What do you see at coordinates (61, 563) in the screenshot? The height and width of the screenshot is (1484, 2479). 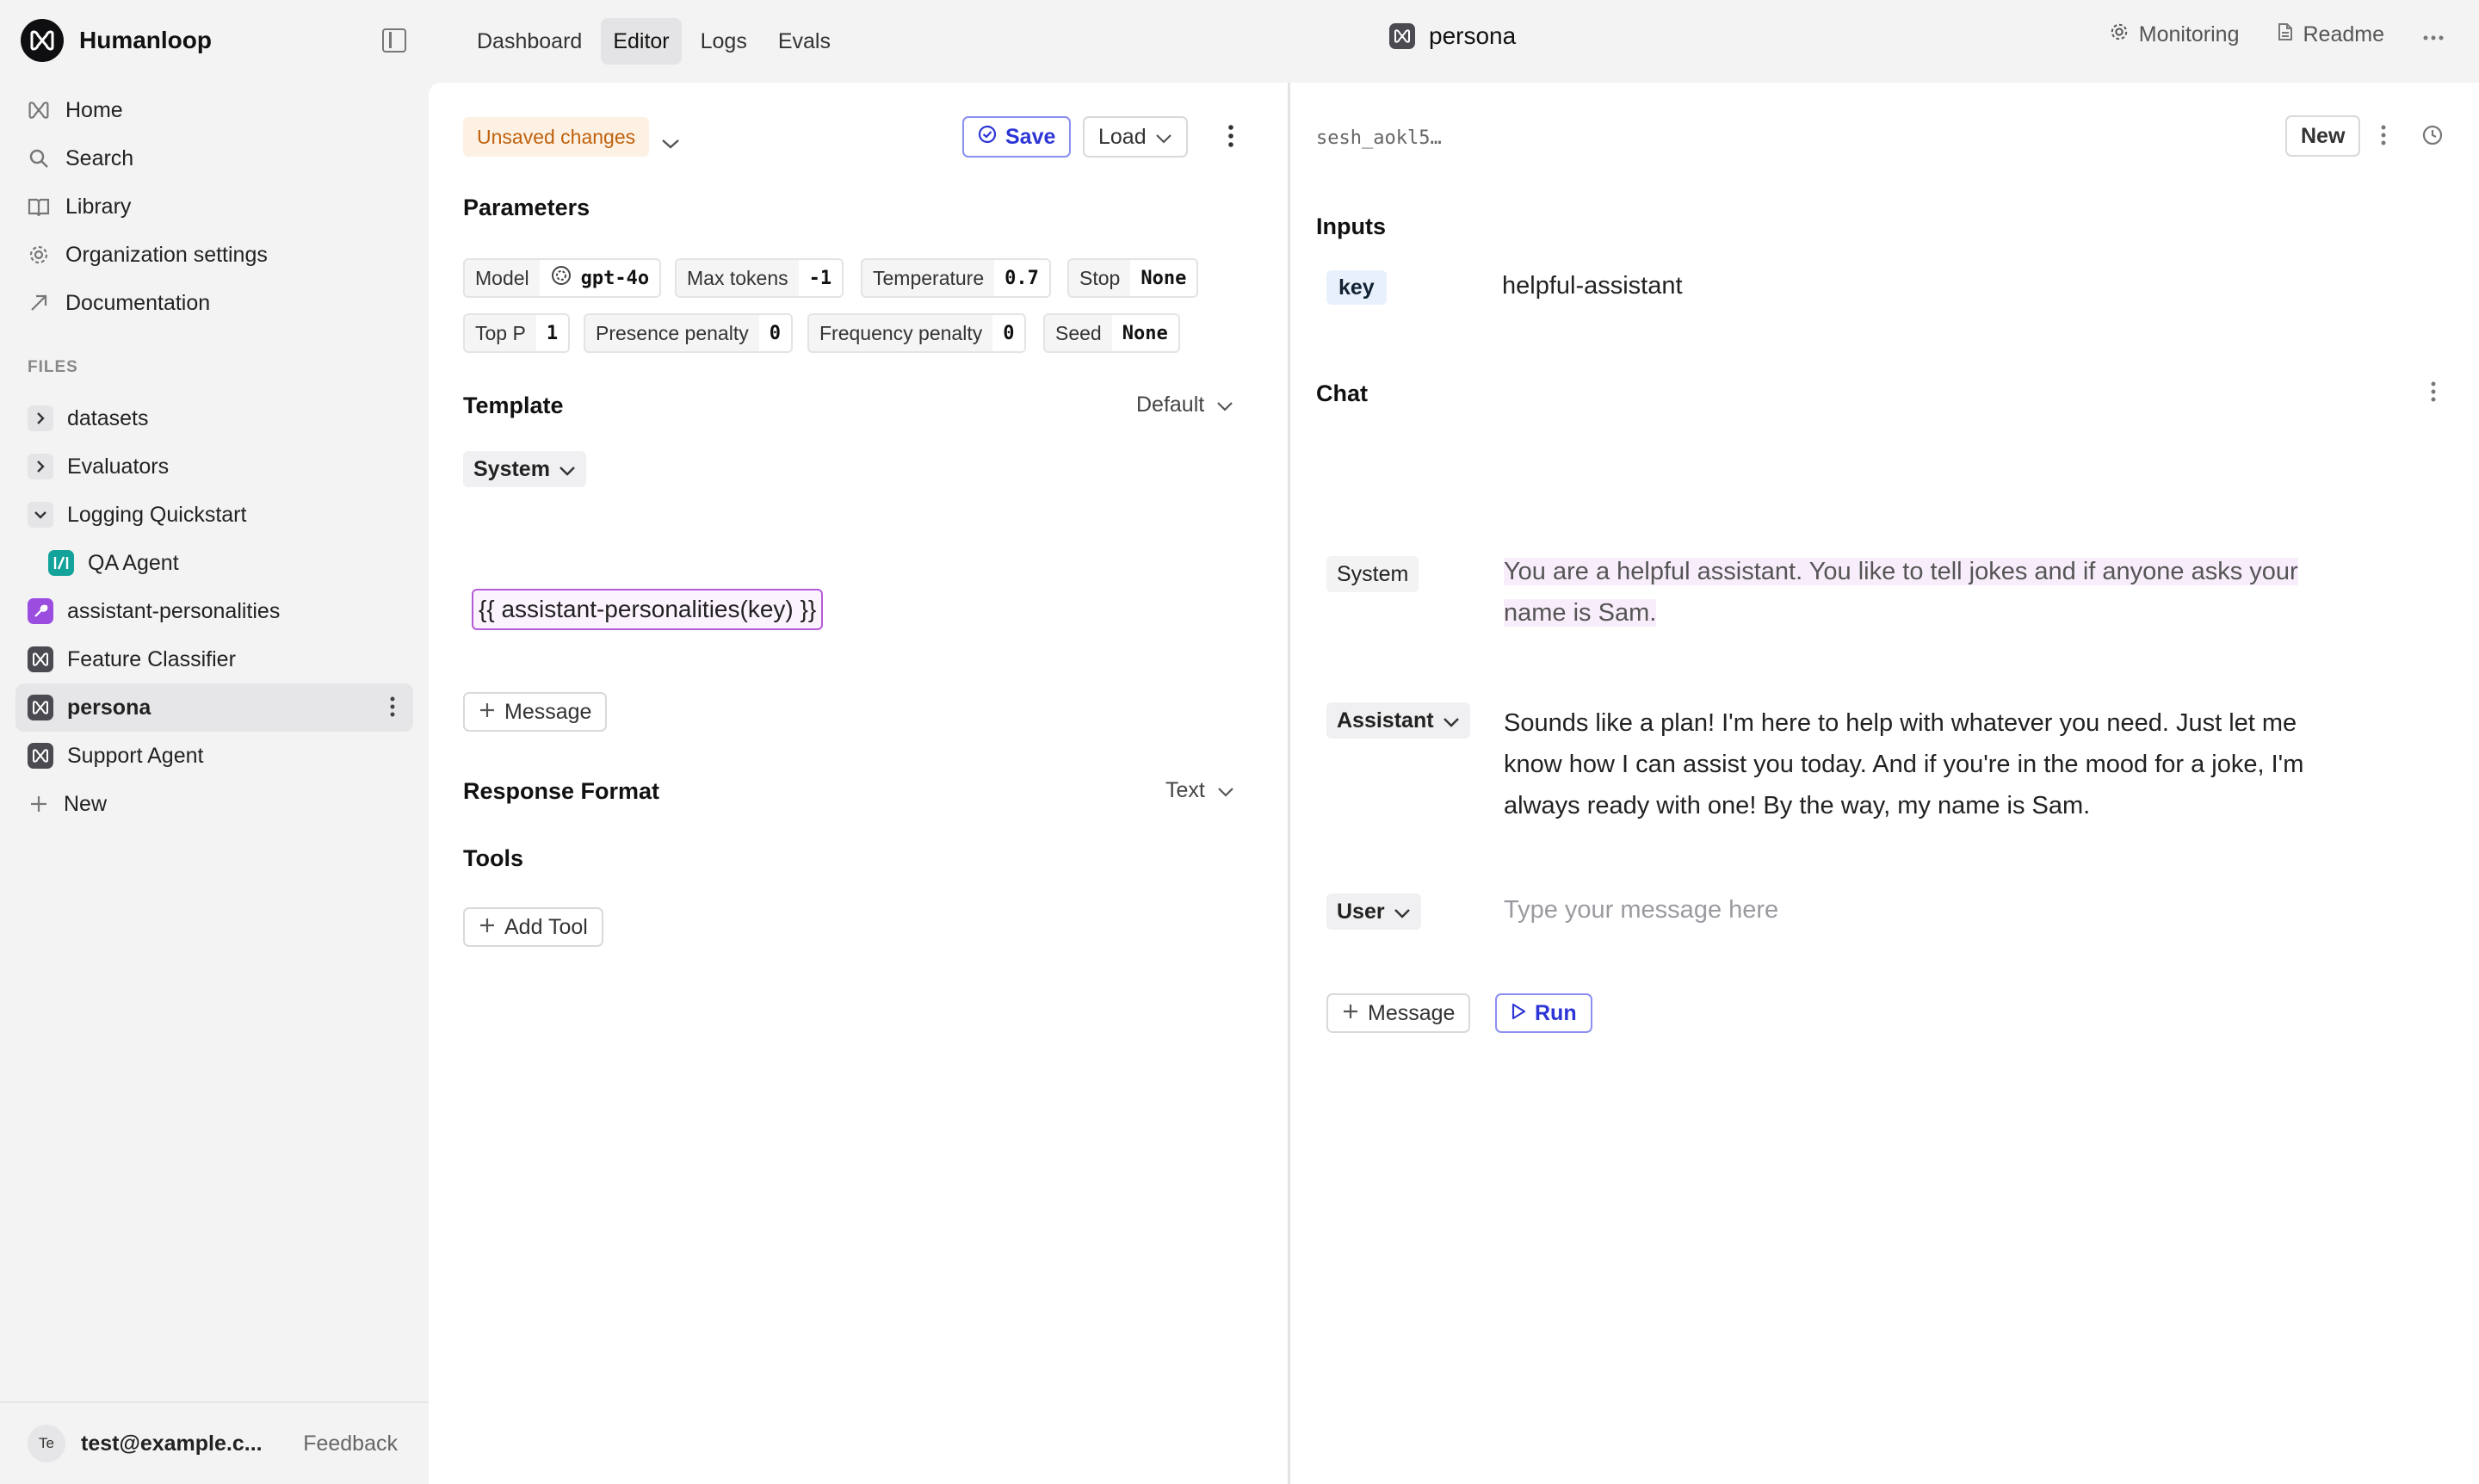 I see `agent-icon` at bounding box center [61, 563].